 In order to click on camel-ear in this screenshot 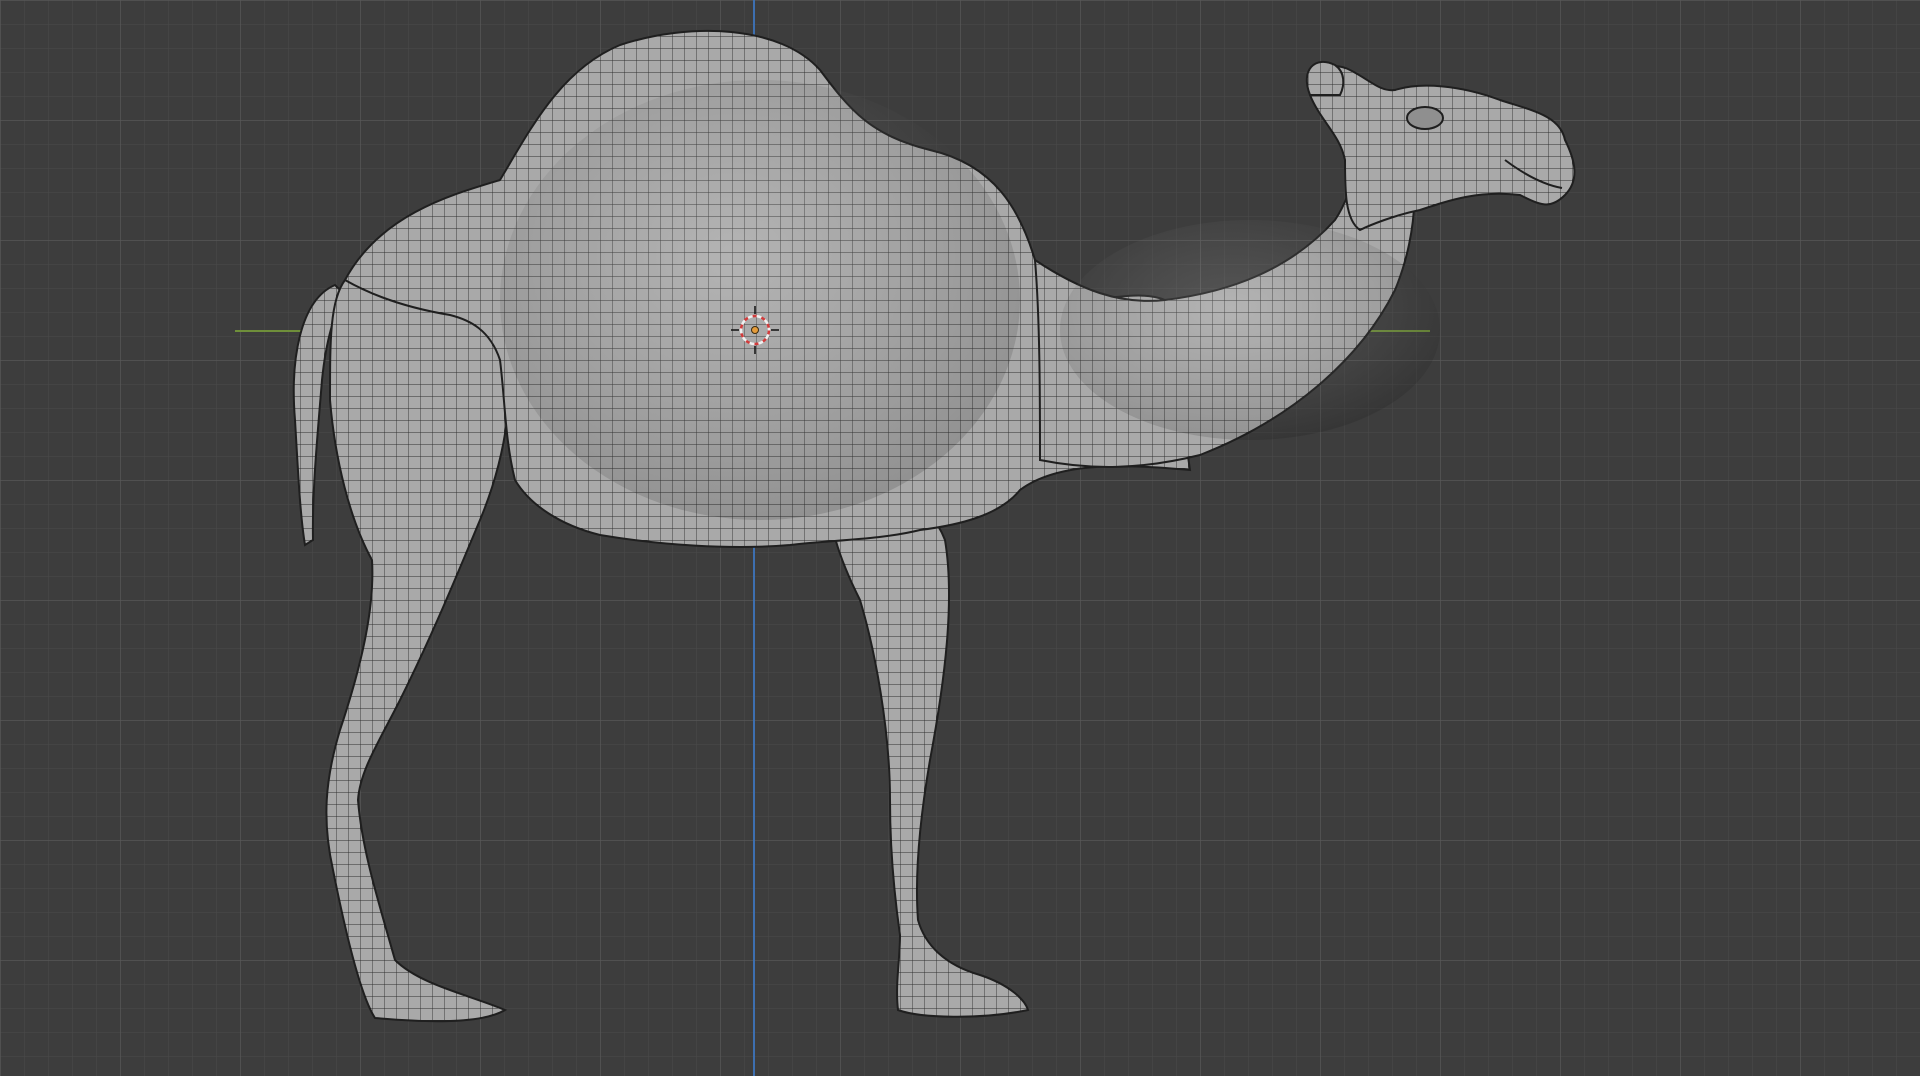, I will do `click(1325, 78)`.